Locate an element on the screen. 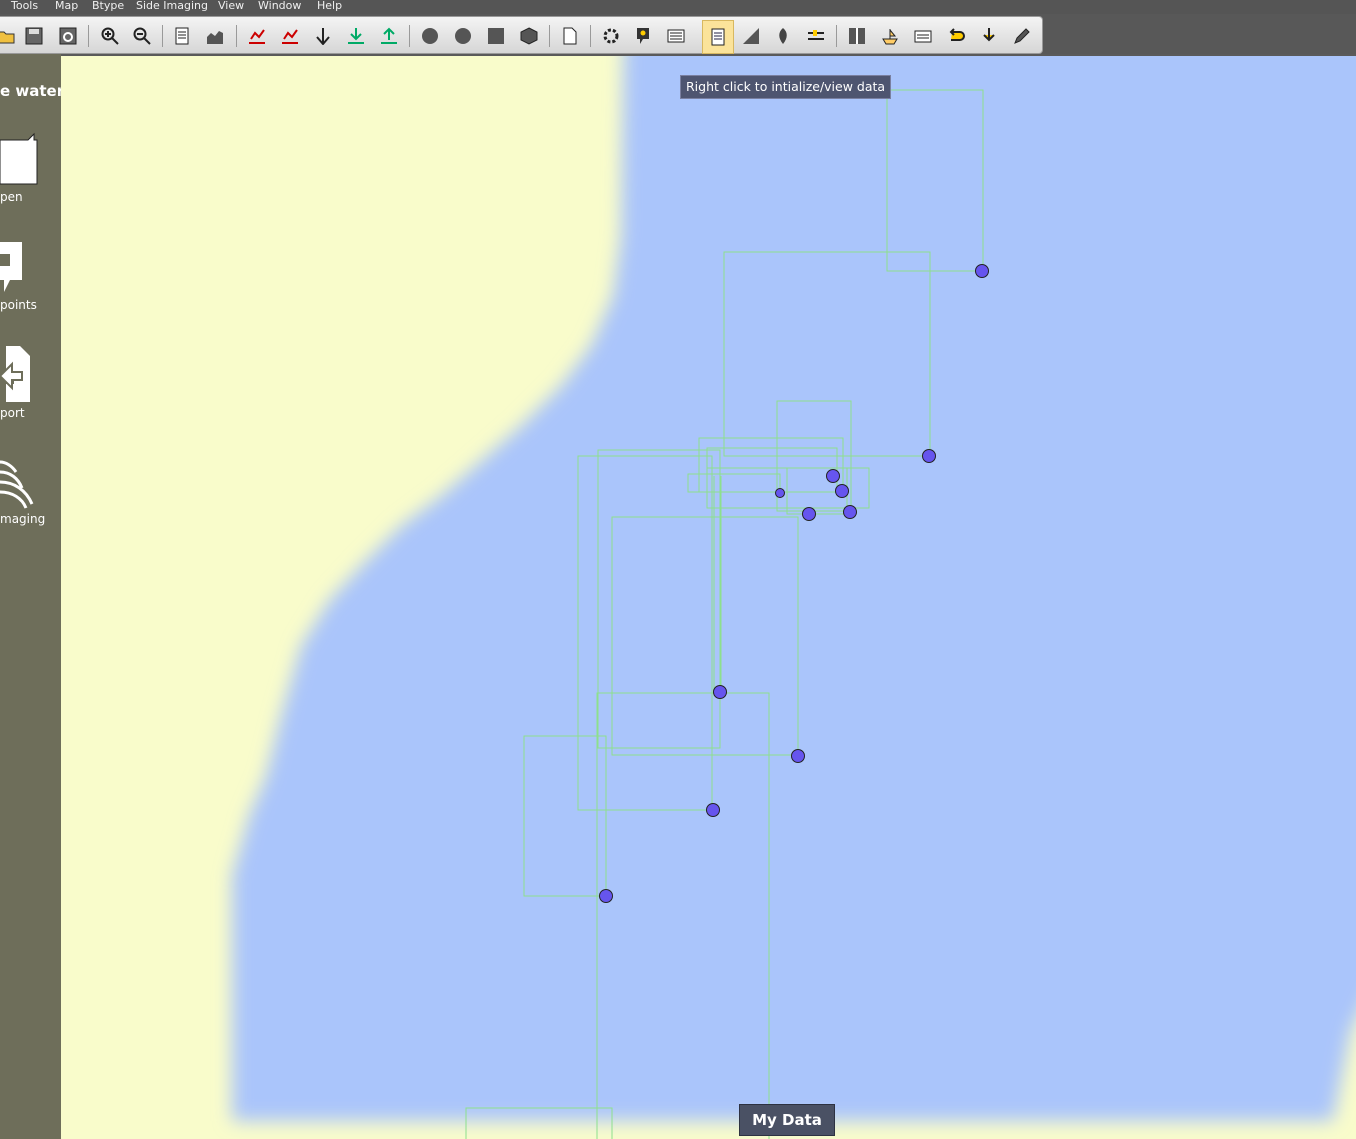 The width and height of the screenshot is (1356, 1139). export-icon is located at coordinates (989, 36).